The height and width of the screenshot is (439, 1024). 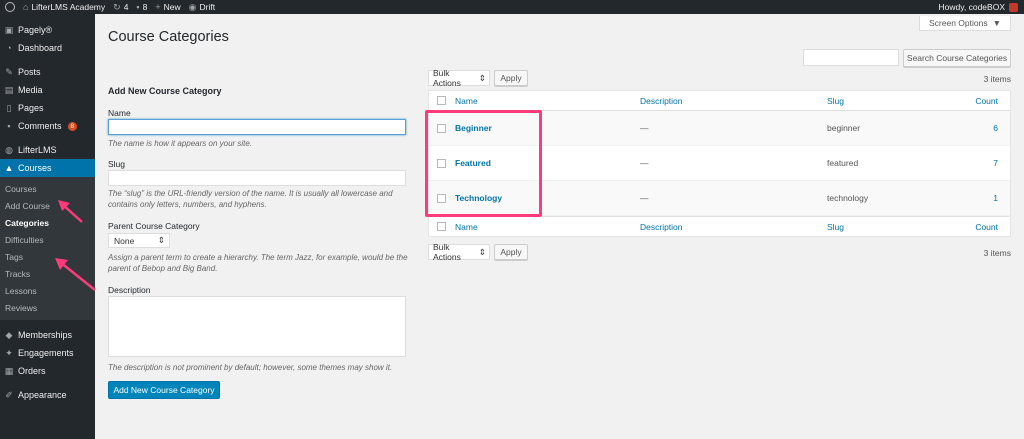 What do you see at coordinates (154, 226) in the screenshot?
I see `parent-label: Parent Course Category` at bounding box center [154, 226].